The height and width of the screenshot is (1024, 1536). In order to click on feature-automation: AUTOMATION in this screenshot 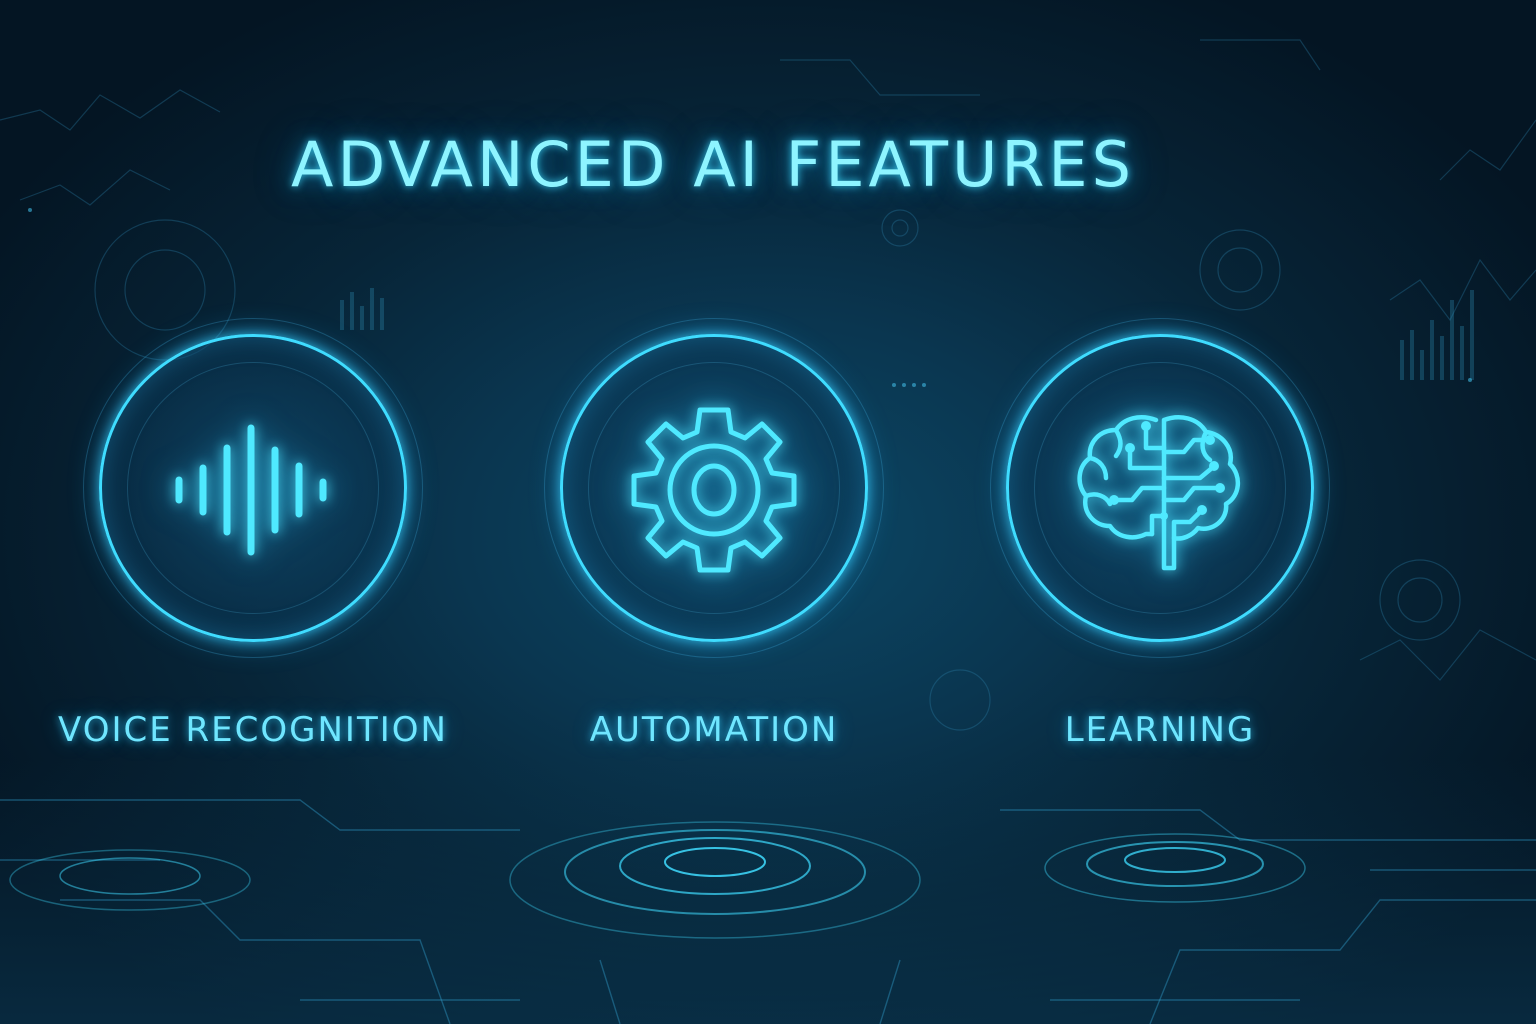, I will do `click(714, 548)`.